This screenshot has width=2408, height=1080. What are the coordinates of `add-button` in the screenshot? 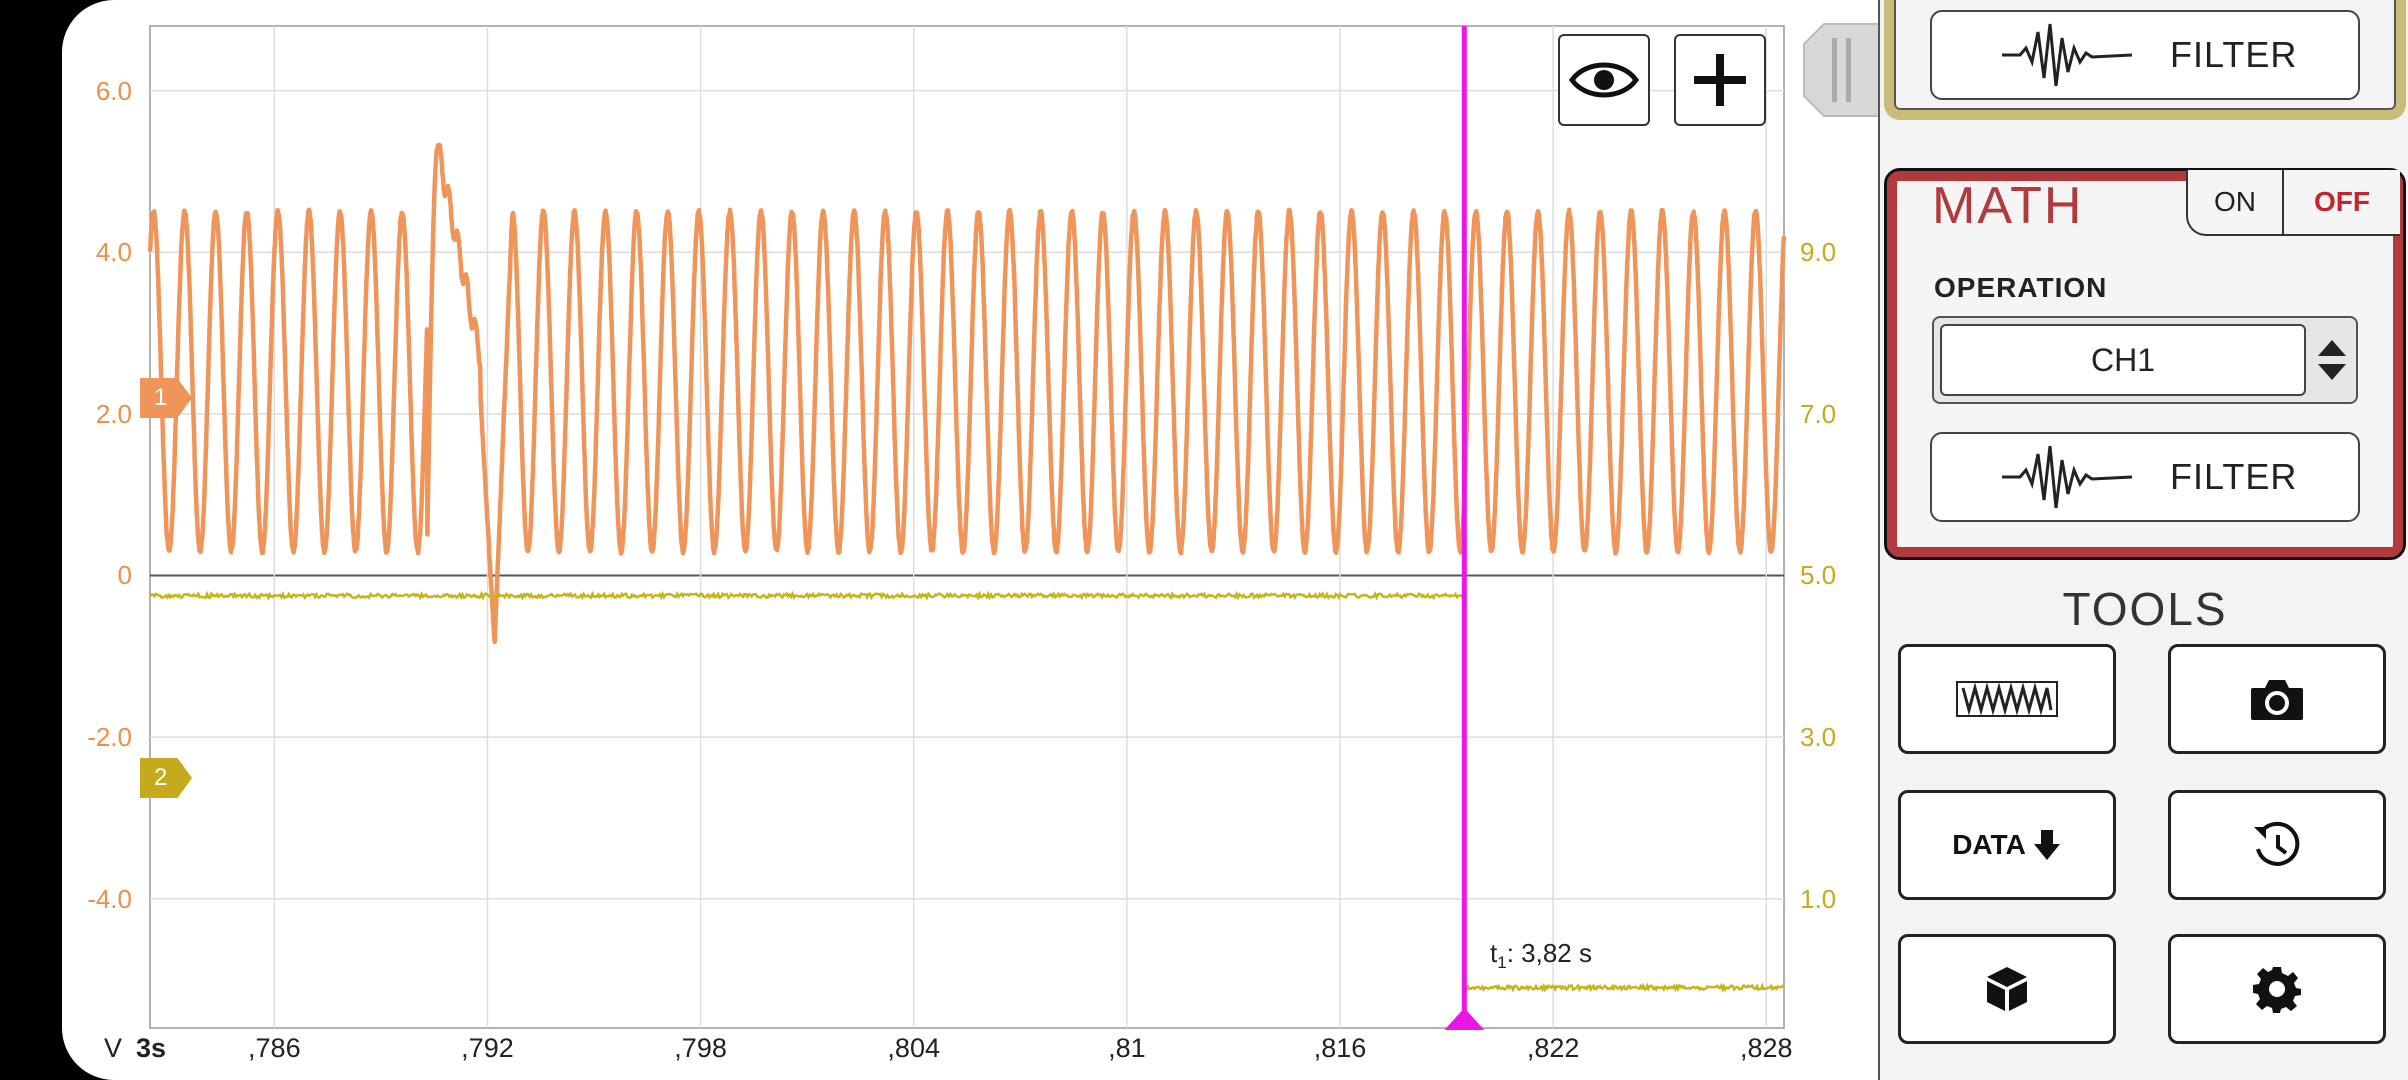 It's located at (1720, 80).